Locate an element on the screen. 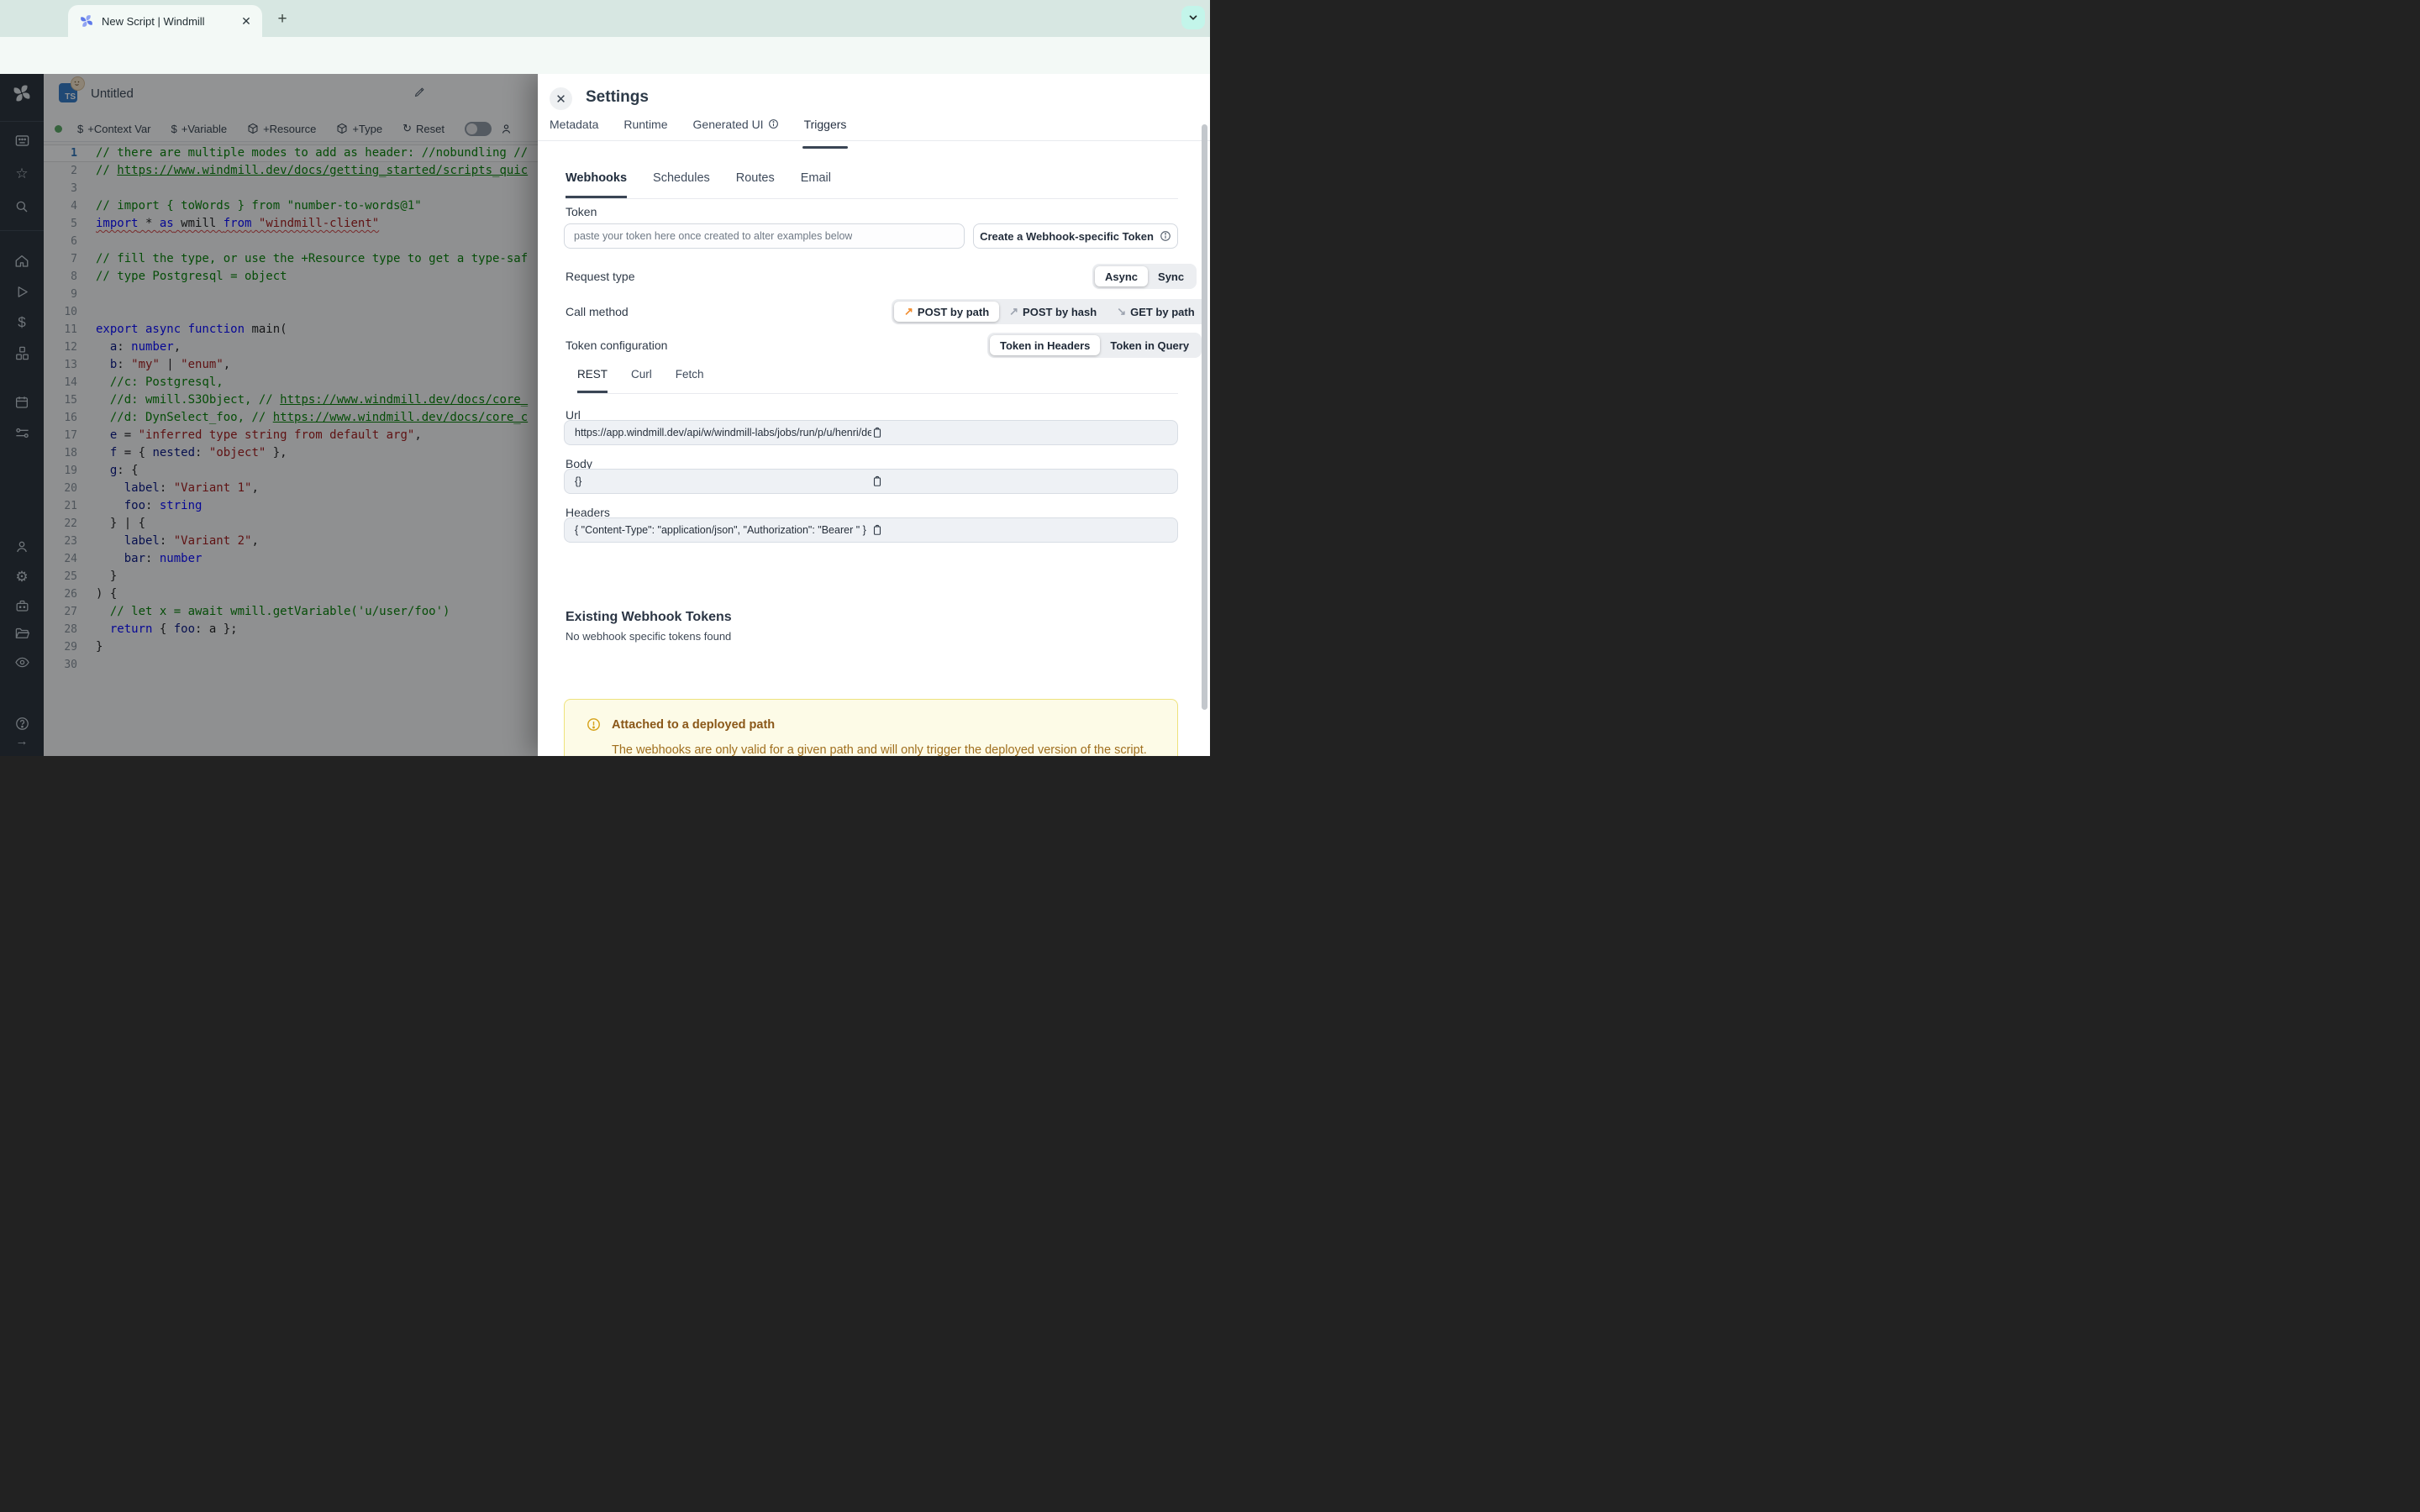 This screenshot has height=1512, width=2420. call-method-segment: ↗ POST by path ↗ POST by hash ↘ GET by path is located at coordinates (1049, 311).